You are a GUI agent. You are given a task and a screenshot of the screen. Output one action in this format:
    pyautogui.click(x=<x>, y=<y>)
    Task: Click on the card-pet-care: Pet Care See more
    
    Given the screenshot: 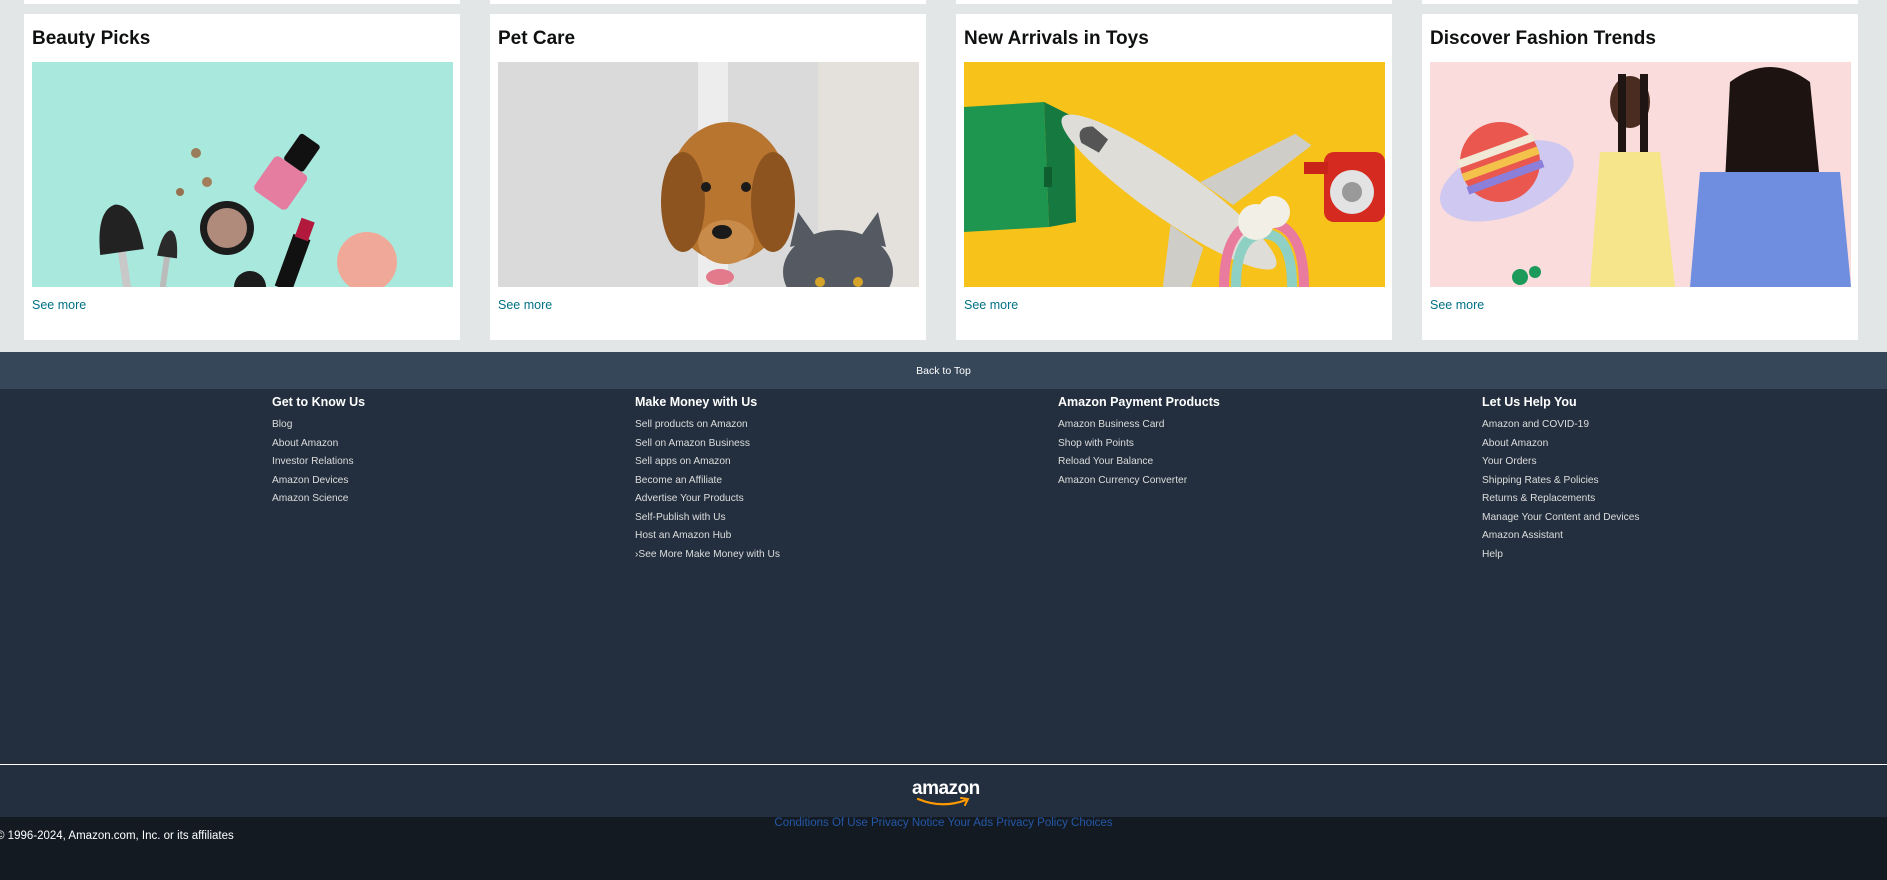 What is the action you would take?
    pyautogui.click(x=708, y=170)
    